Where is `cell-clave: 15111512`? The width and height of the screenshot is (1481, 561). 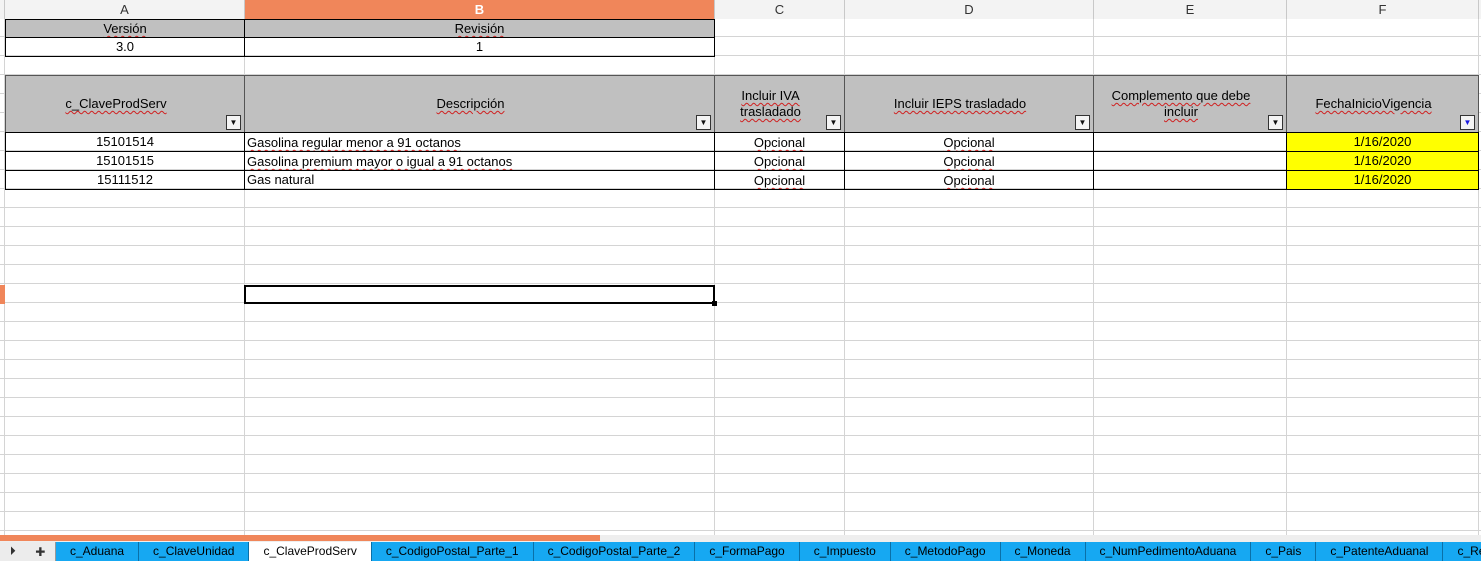
cell-clave: 15111512 is located at coordinates (125, 180).